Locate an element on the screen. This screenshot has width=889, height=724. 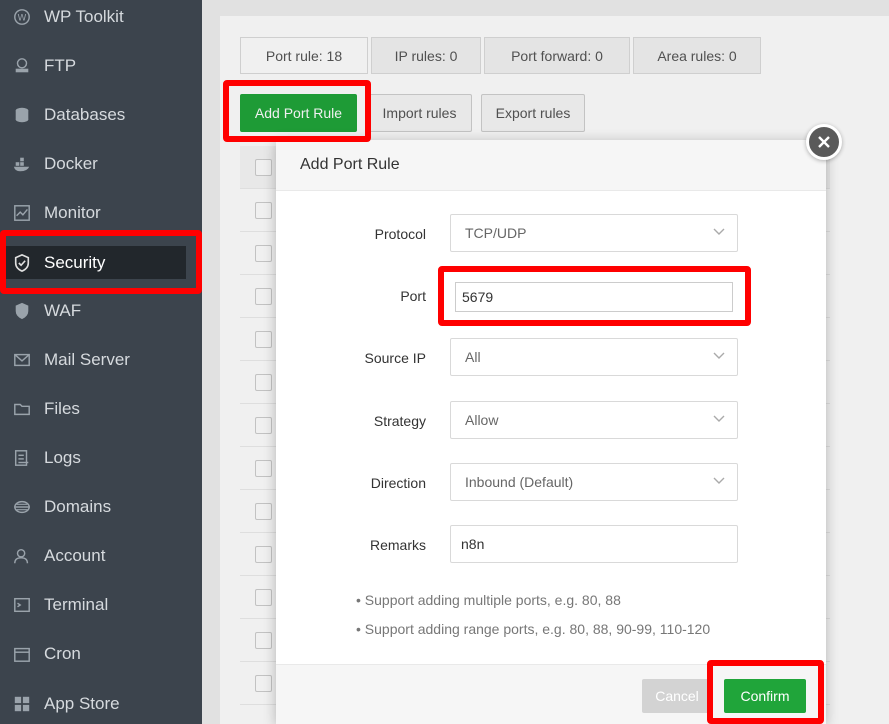
sidebar-item-logs: Logs is located at coordinates (101, 458).